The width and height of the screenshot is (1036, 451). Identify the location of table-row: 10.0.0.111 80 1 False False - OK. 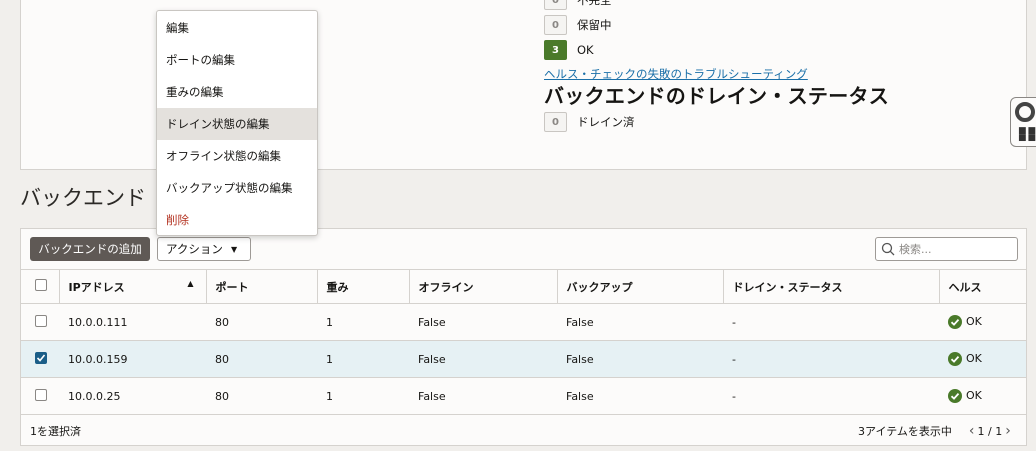
(523, 322).